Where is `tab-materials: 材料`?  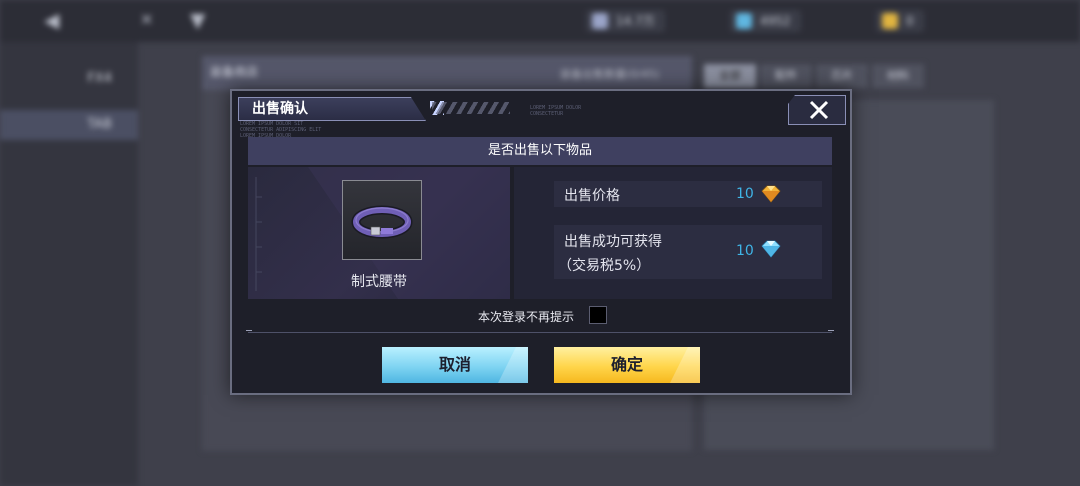 tab-materials: 材料 is located at coordinates (898, 76).